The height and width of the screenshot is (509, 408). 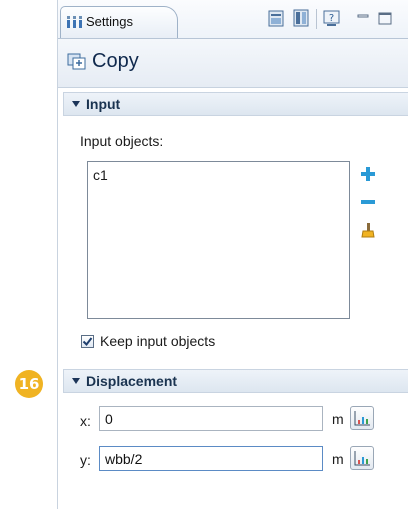 I want to click on tab-label: Settings, so click(x=109, y=21).